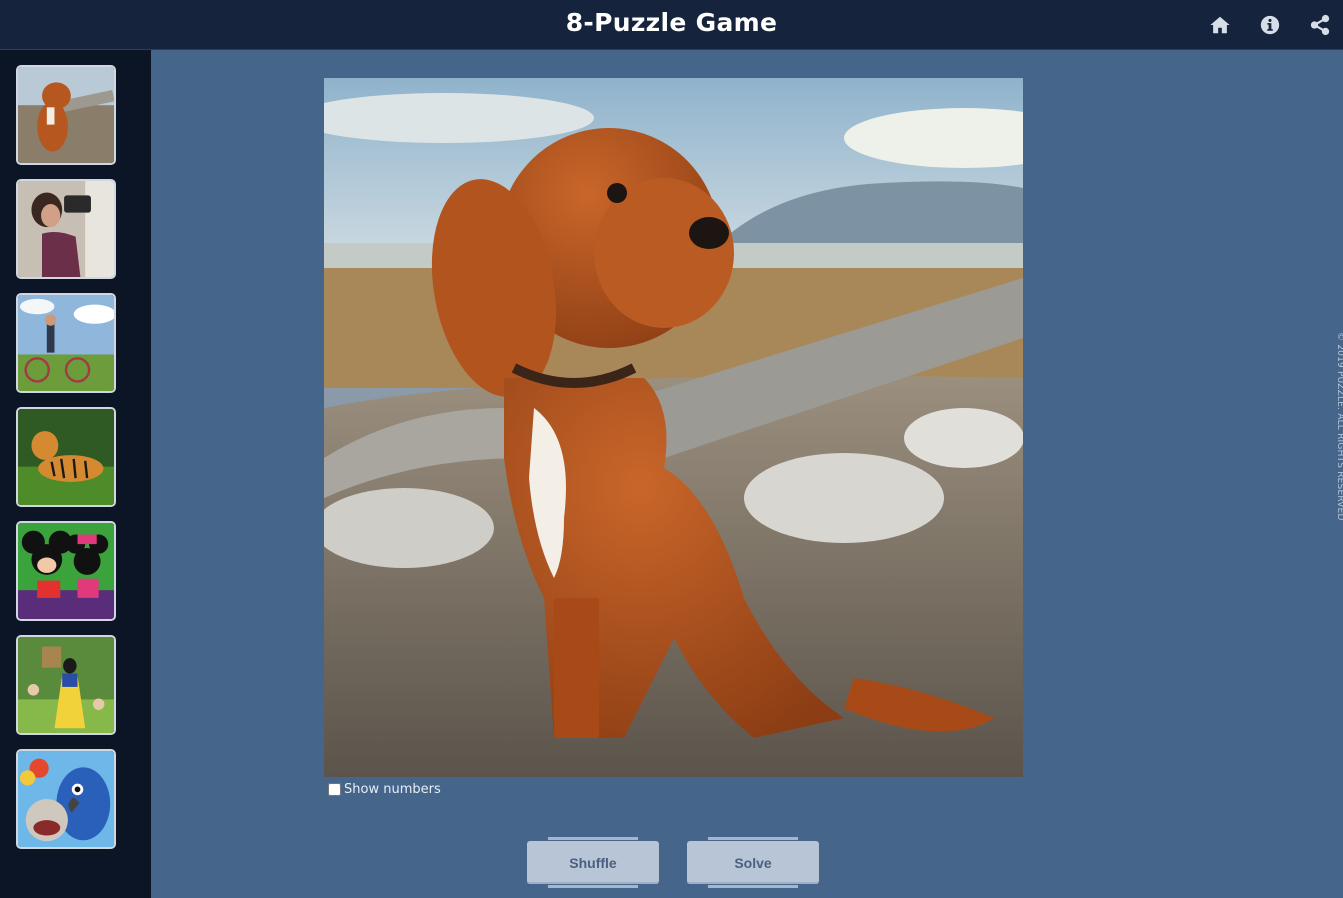 This screenshot has height=898, width=1343. Describe the element at coordinates (66, 343) in the screenshot. I see `thumbnail-couple-bicycle` at that location.